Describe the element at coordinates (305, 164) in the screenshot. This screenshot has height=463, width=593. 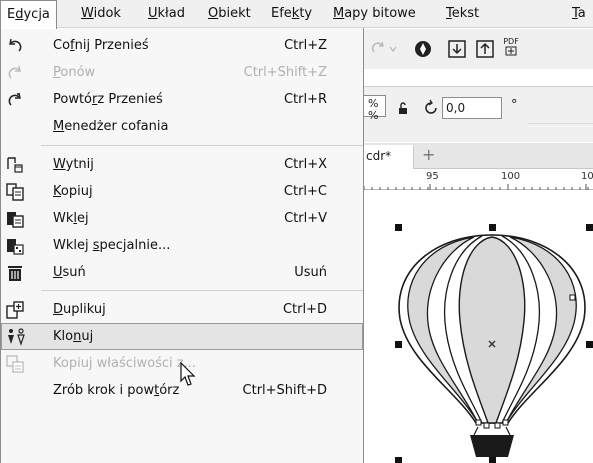
I see `menu-item-shortcut: Ctrl+X` at that location.